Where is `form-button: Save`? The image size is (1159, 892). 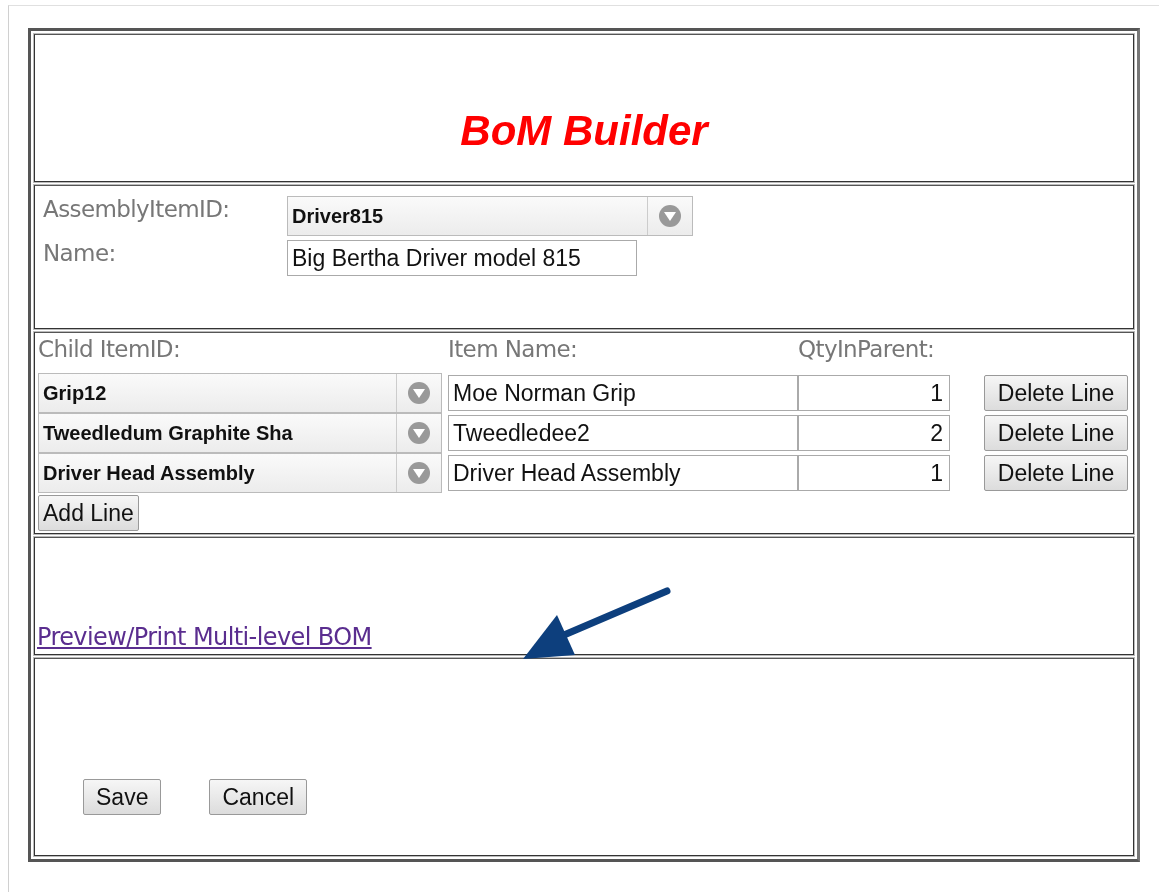
form-button: Save is located at coordinates (122, 797).